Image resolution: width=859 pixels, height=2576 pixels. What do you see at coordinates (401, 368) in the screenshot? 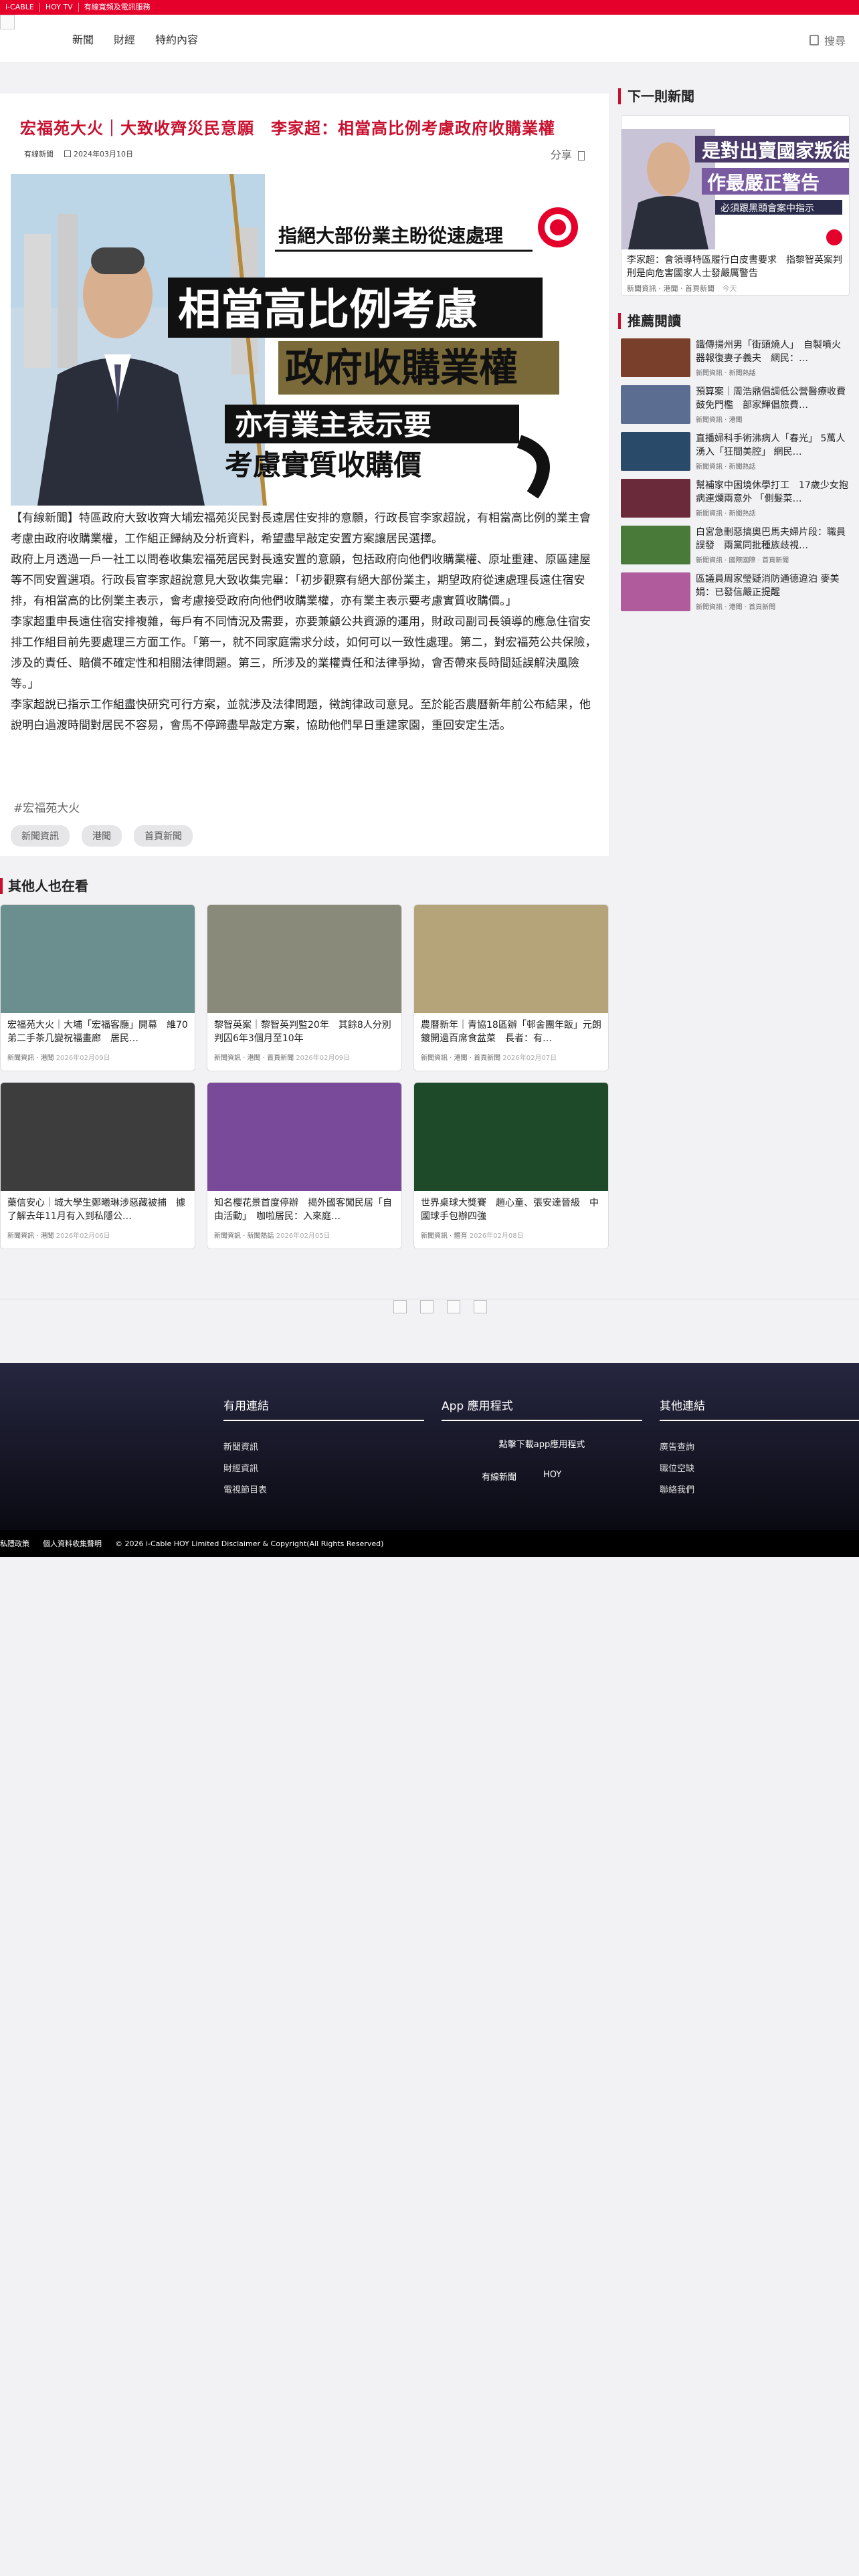
I see `hero-line2: 政府收購業權` at bounding box center [401, 368].